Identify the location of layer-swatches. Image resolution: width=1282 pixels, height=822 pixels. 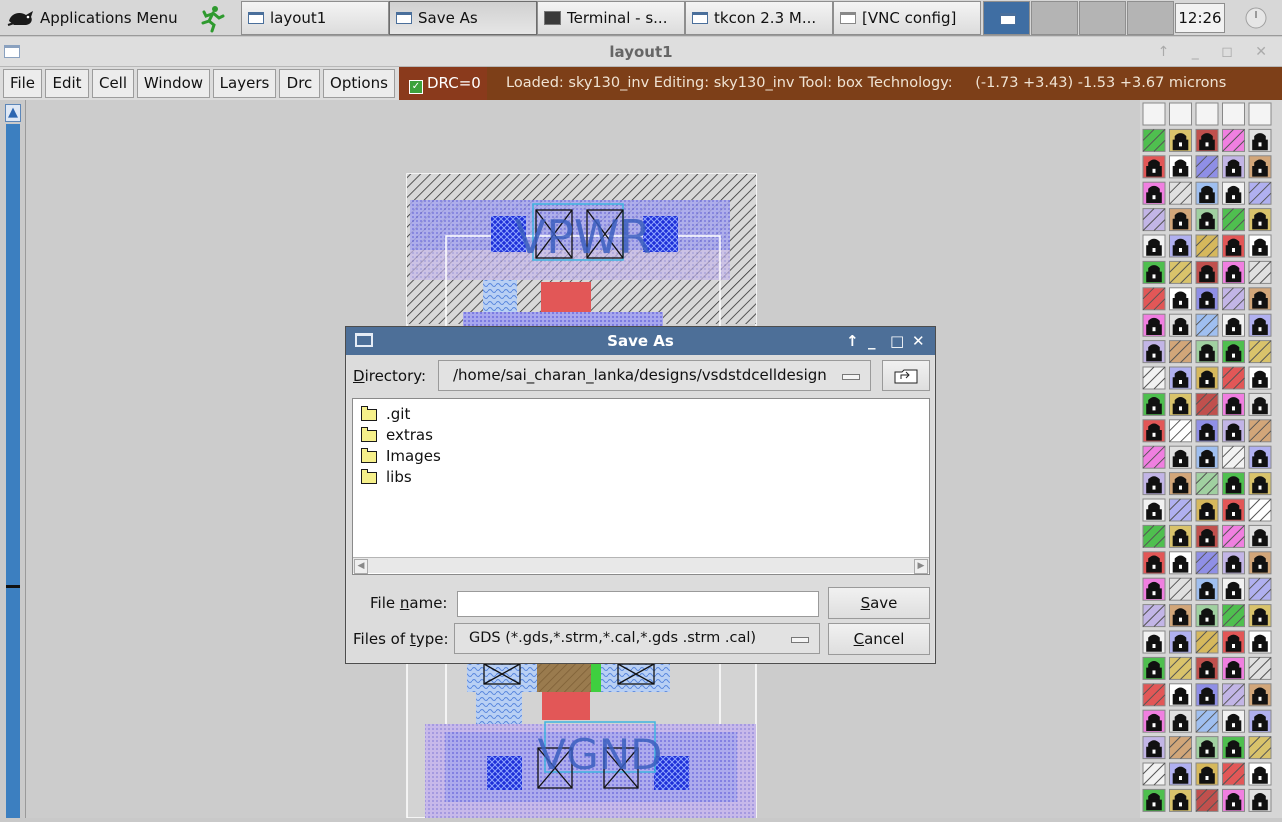
(1211, 459).